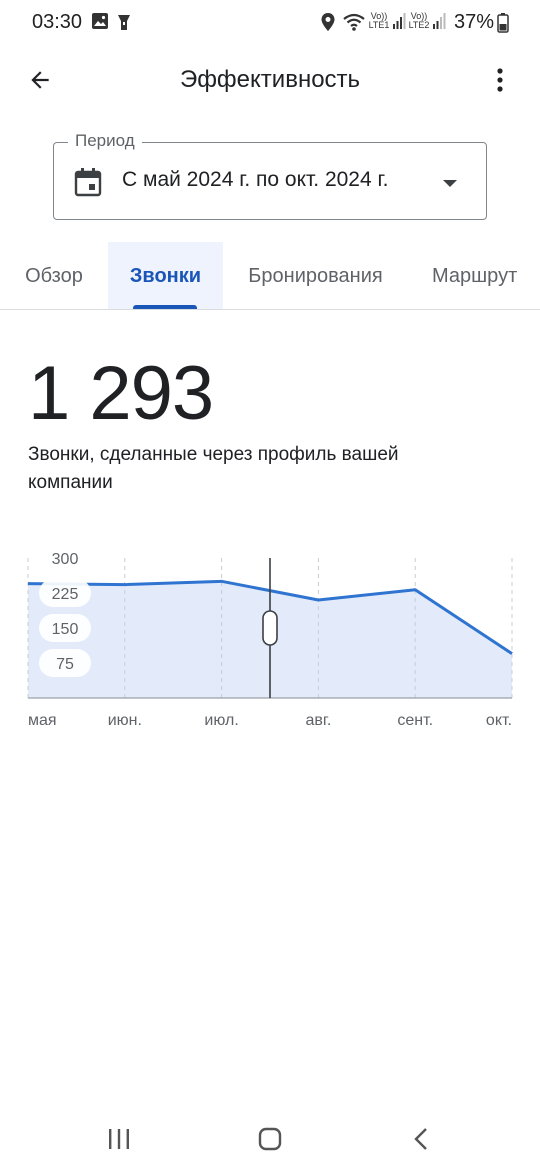 This screenshot has height=1170, width=540. I want to click on tab-calls: Звонки, so click(165, 275).